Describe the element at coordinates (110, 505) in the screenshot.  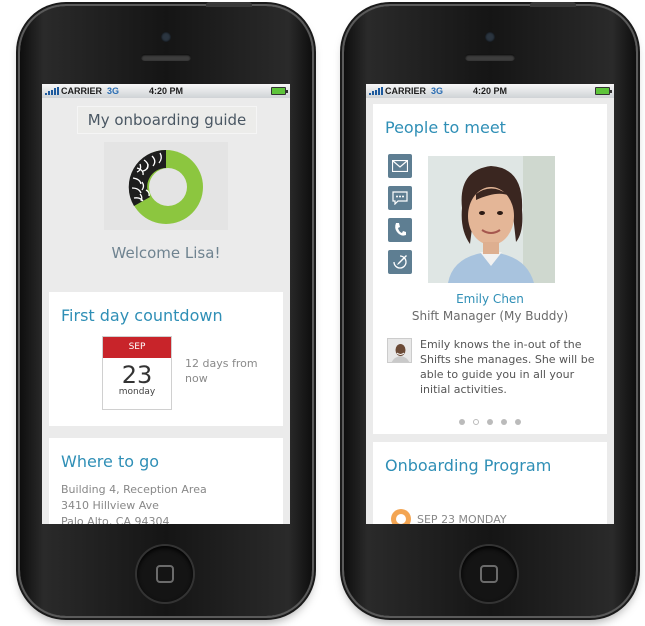
I see `address-line: 3410 Hillview Ave` at that location.